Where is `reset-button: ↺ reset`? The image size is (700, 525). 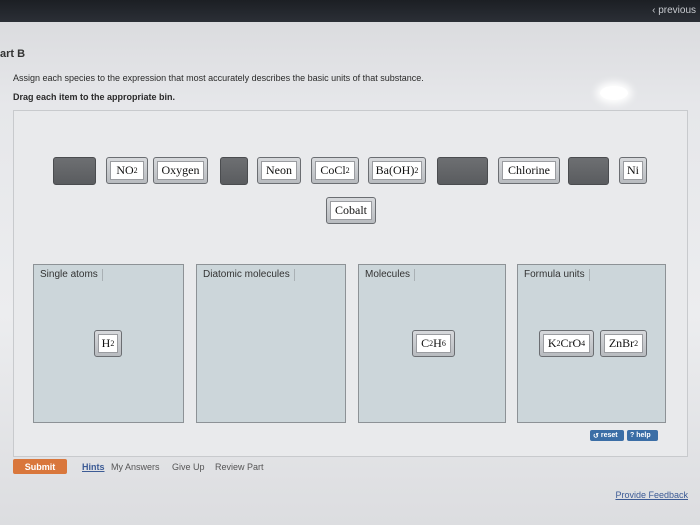
reset-button: ↺ reset is located at coordinates (607, 435).